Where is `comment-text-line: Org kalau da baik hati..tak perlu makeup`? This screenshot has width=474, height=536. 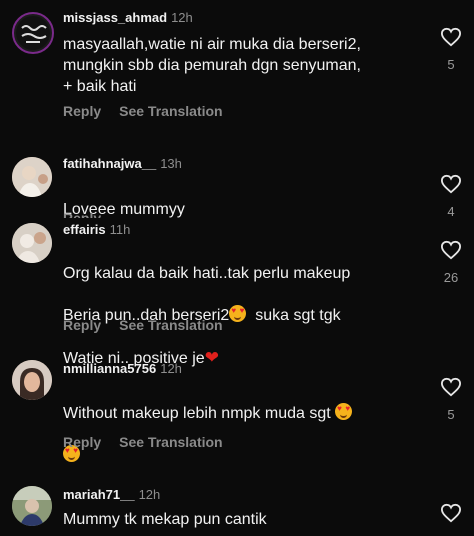
comment-text-line: Org kalau da baik hati..tak perlu makeup is located at coordinates (207, 273).